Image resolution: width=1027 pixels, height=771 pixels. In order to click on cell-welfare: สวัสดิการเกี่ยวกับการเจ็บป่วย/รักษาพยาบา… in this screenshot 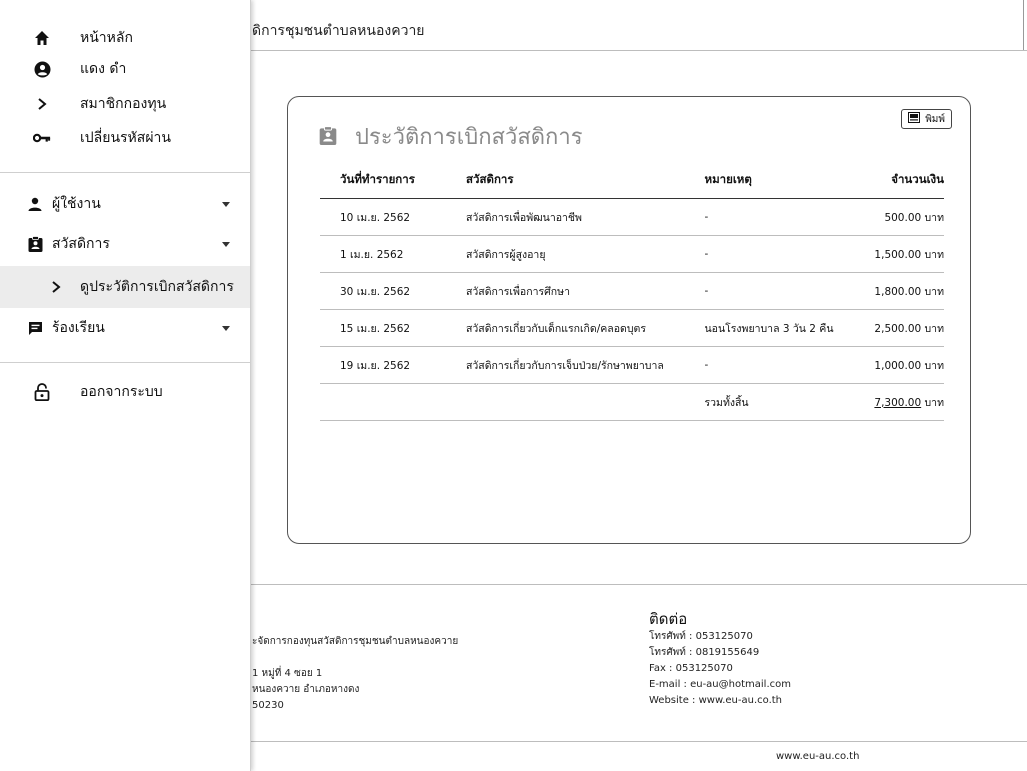, I will do `click(585, 365)`.